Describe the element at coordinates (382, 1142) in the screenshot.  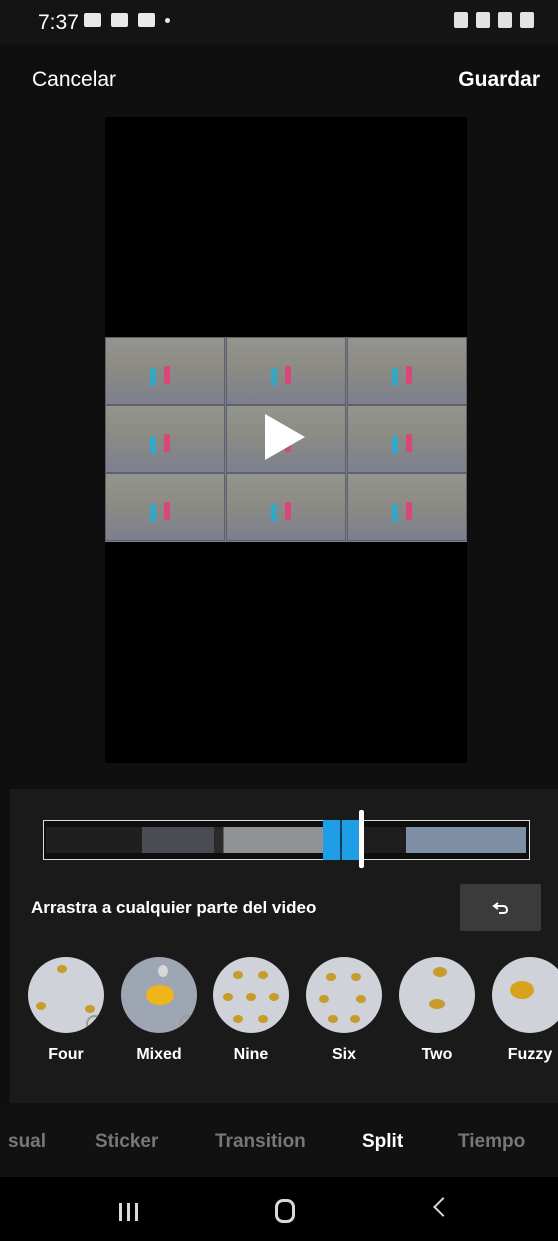
I see `tab-split: Split` at that location.